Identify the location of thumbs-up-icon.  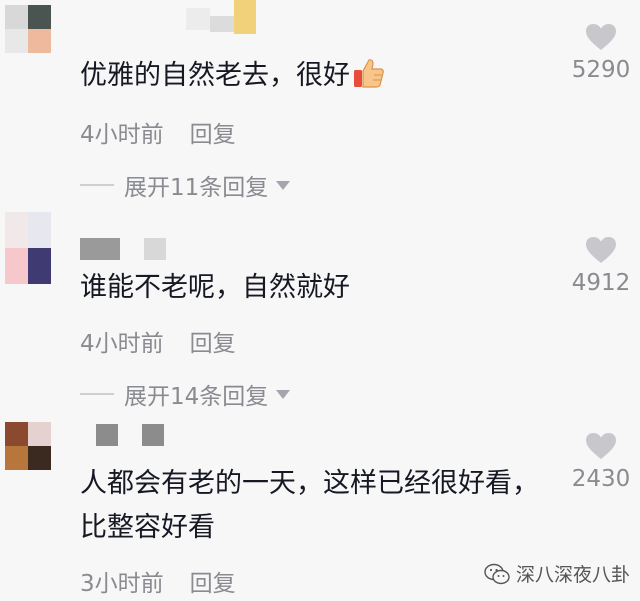
(369, 73).